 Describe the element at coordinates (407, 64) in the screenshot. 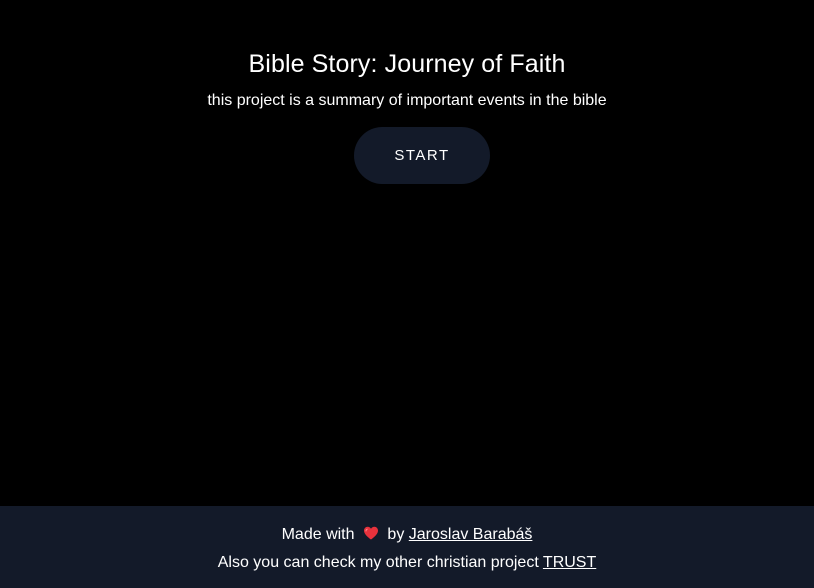

I see `page-title: Bible Story: Journey of Faith` at that location.